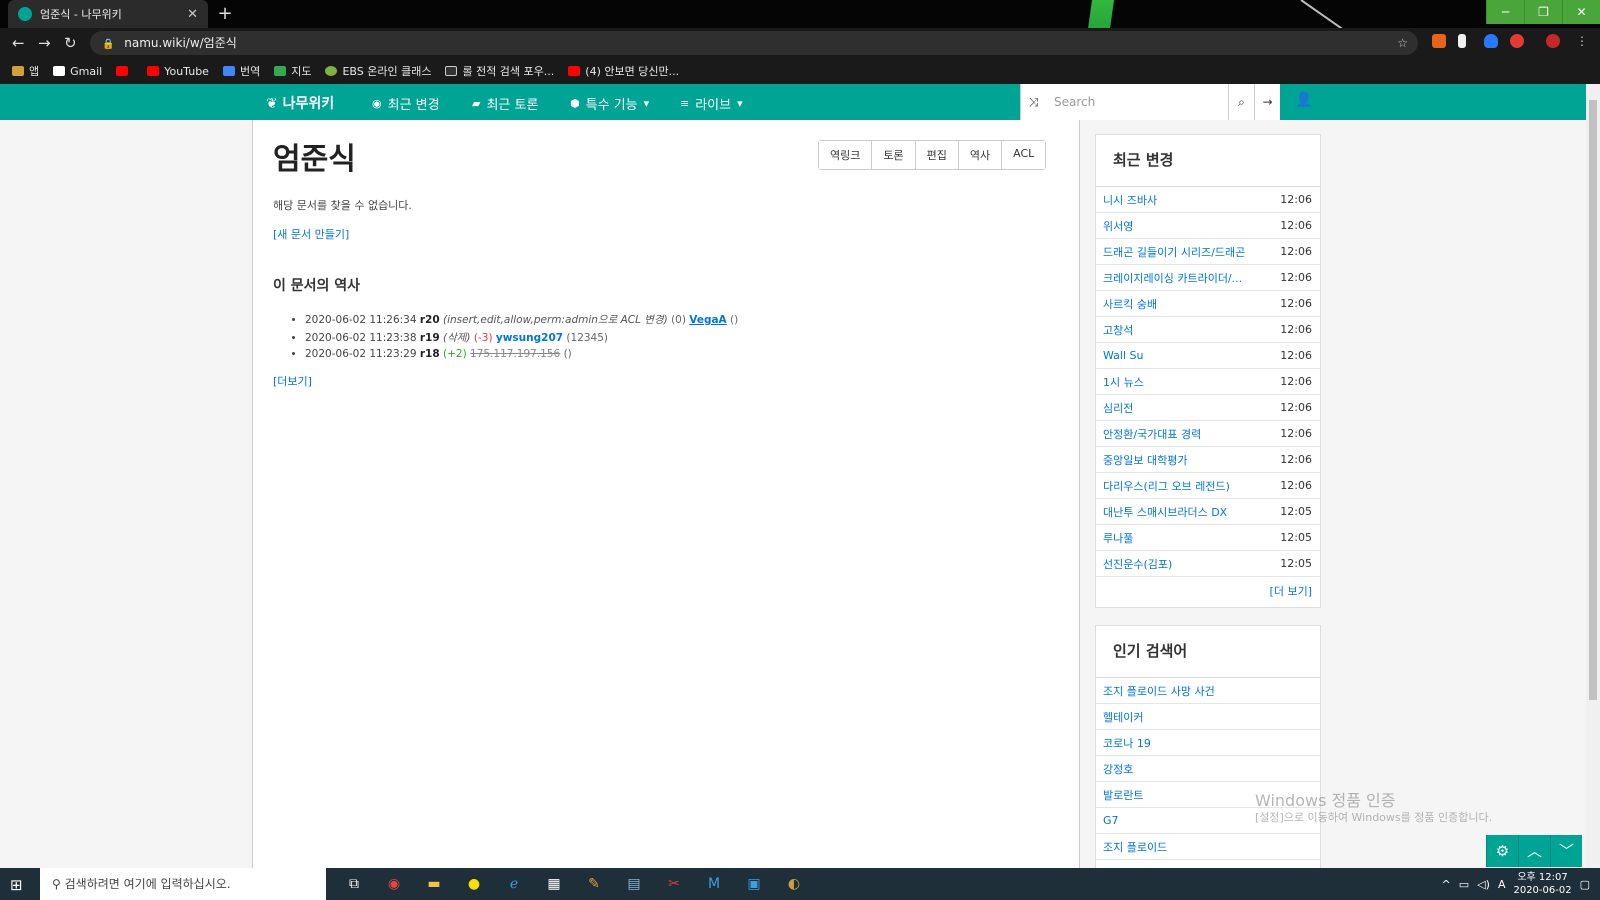 This screenshot has height=900, width=1600. What do you see at coordinates (1137, 102) in the screenshot?
I see `search-input: Search` at bounding box center [1137, 102].